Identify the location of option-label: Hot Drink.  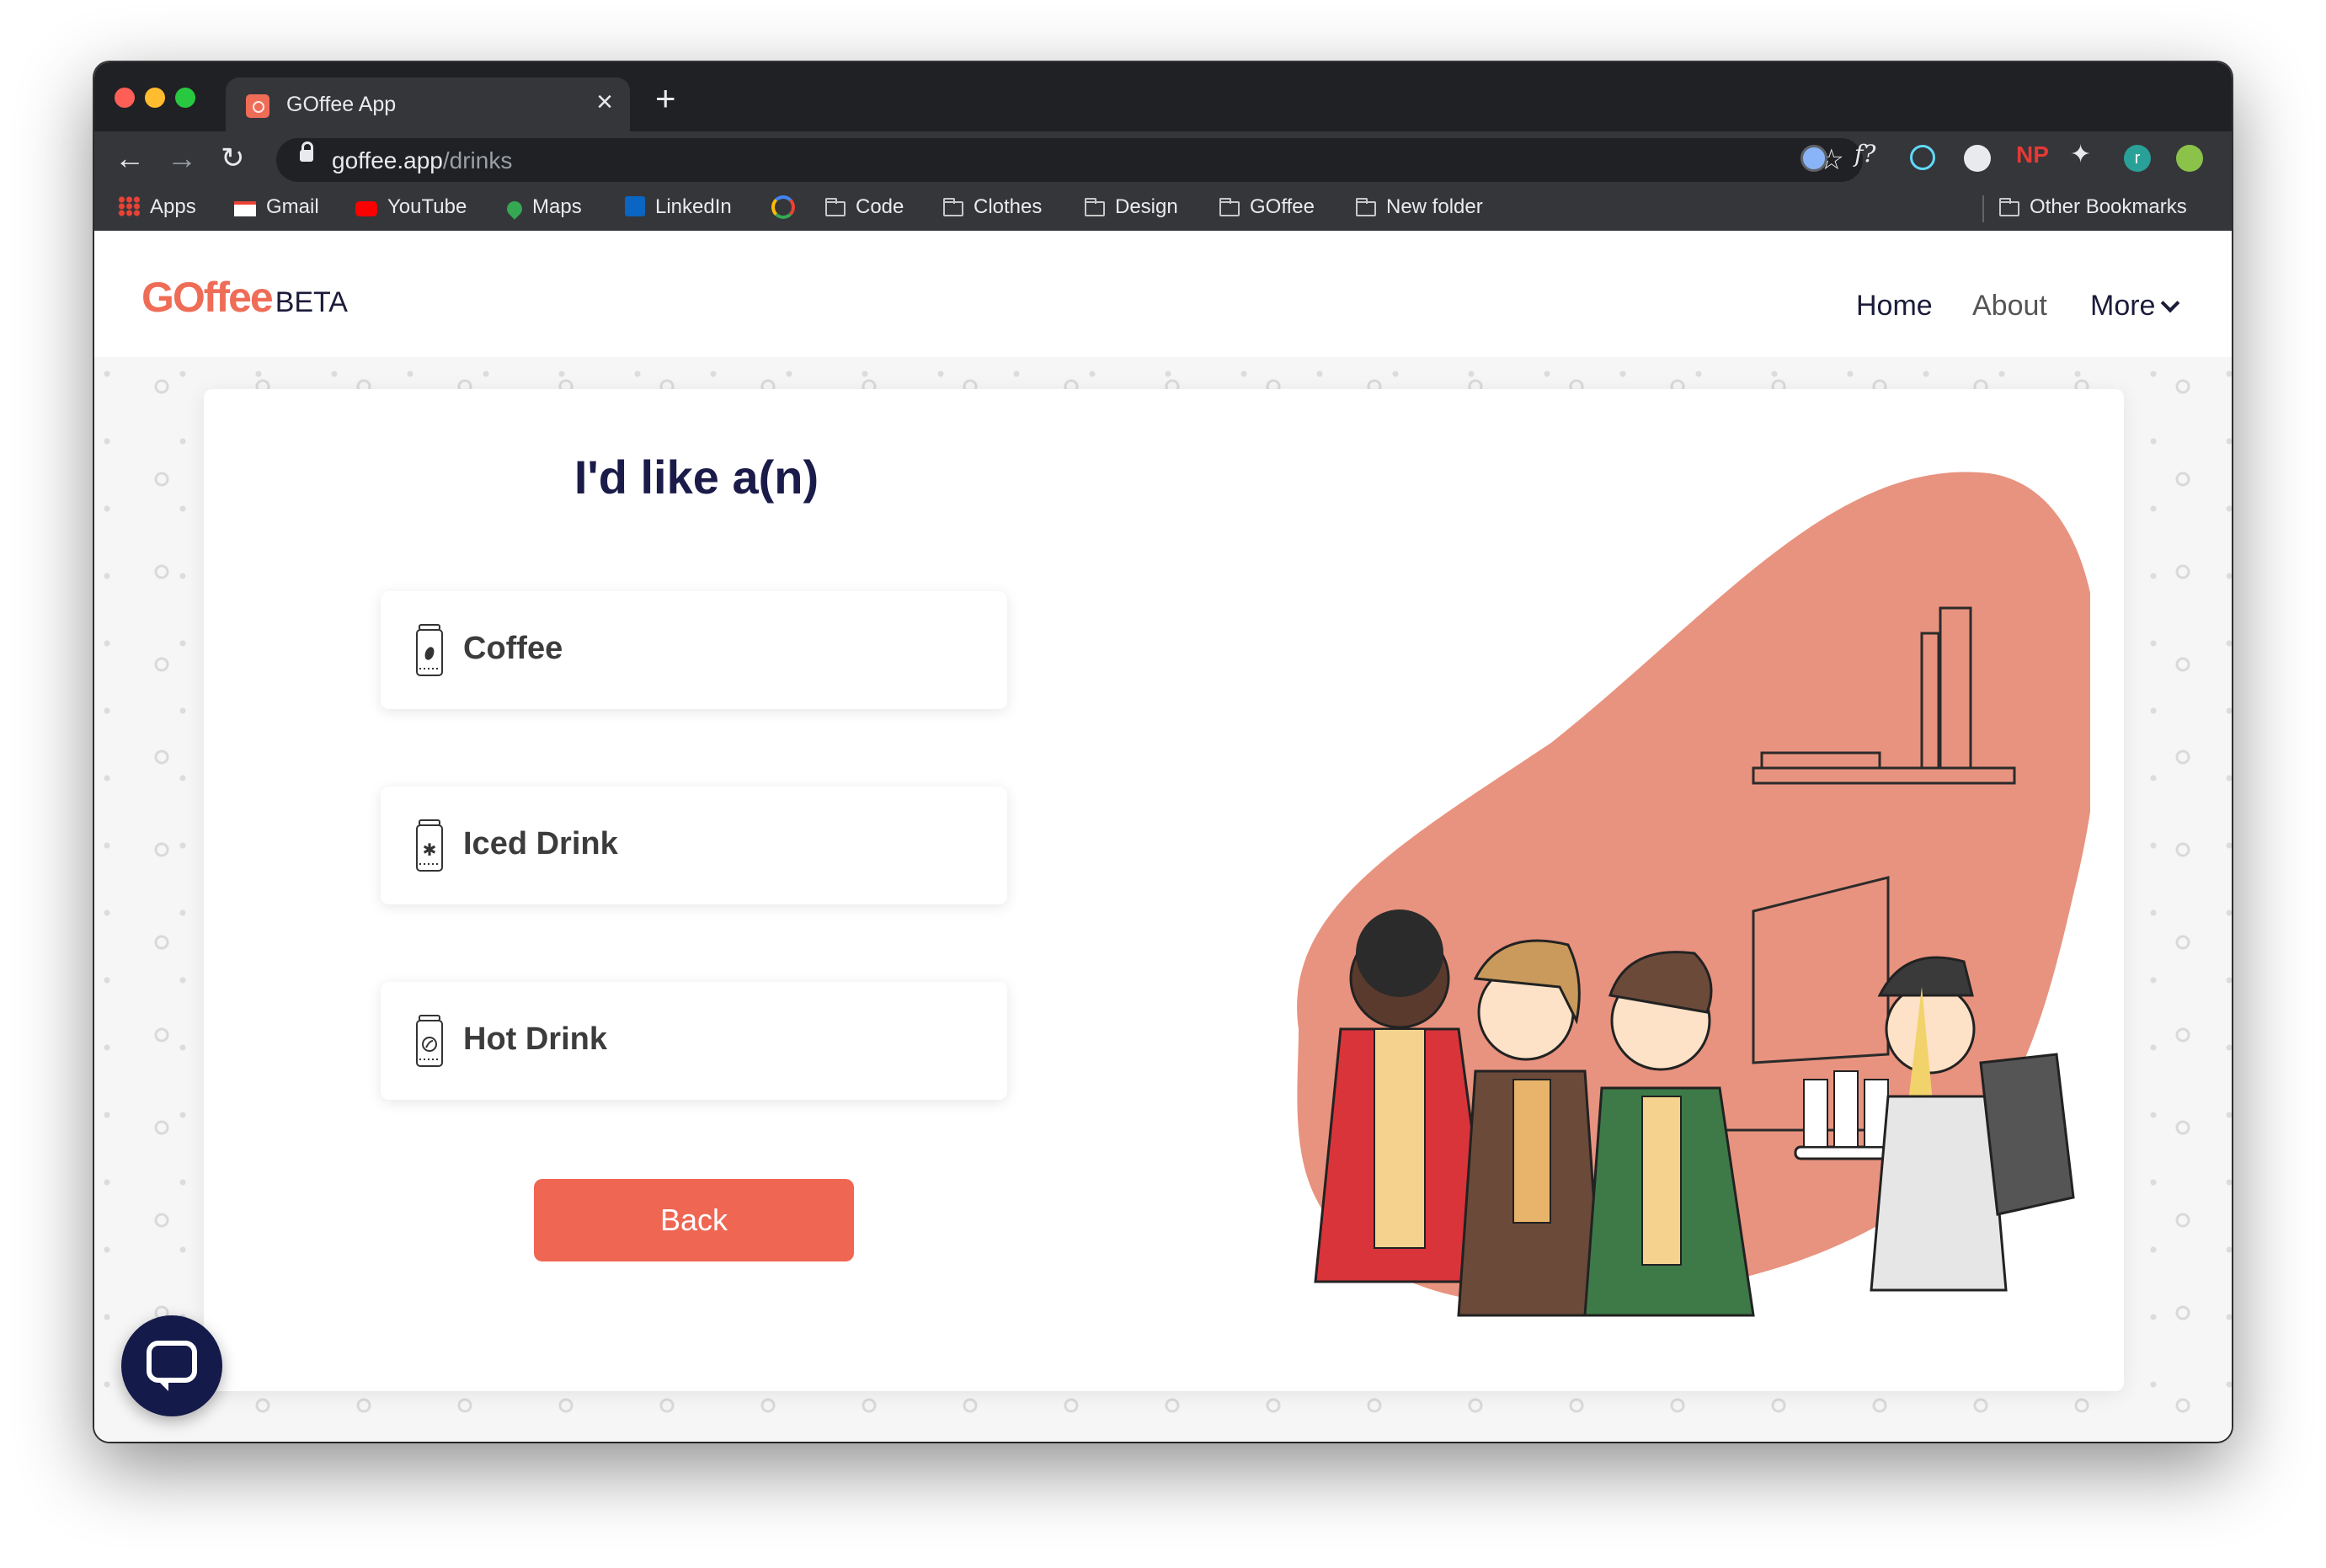
(535, 1039).